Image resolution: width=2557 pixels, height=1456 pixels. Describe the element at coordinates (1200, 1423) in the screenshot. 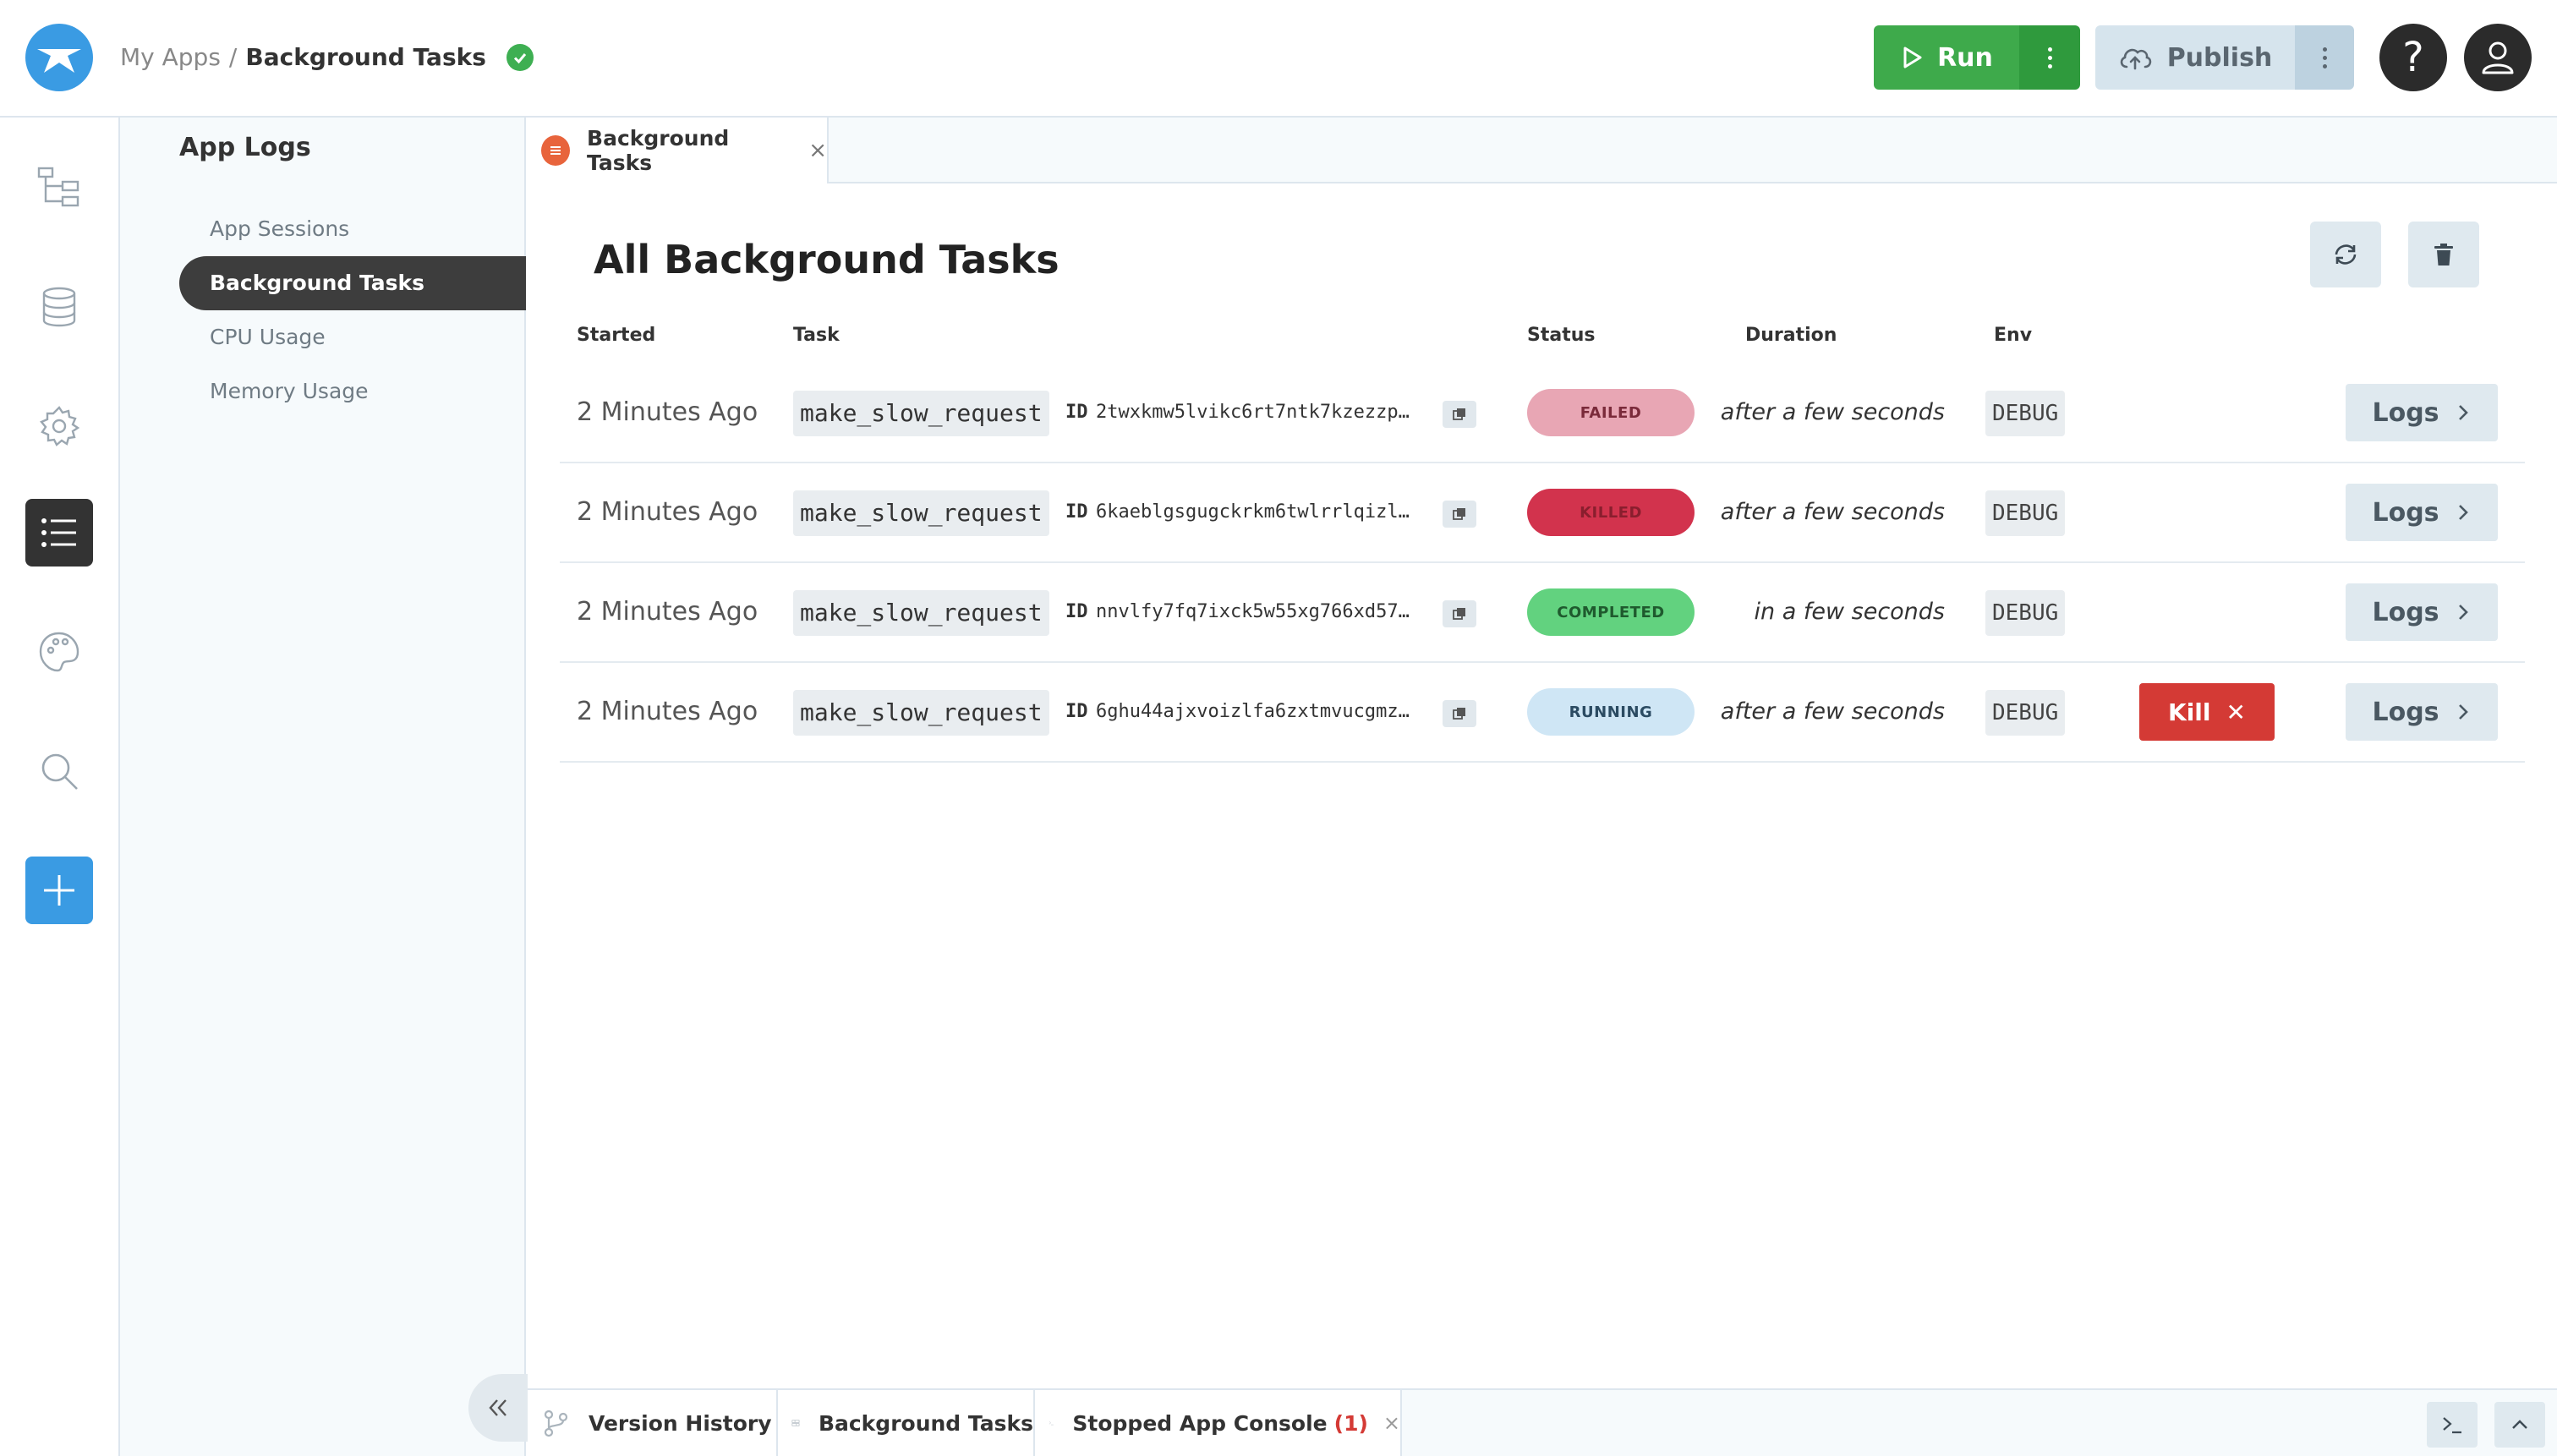

I see `btab-label: Stopped App Console` at that location.